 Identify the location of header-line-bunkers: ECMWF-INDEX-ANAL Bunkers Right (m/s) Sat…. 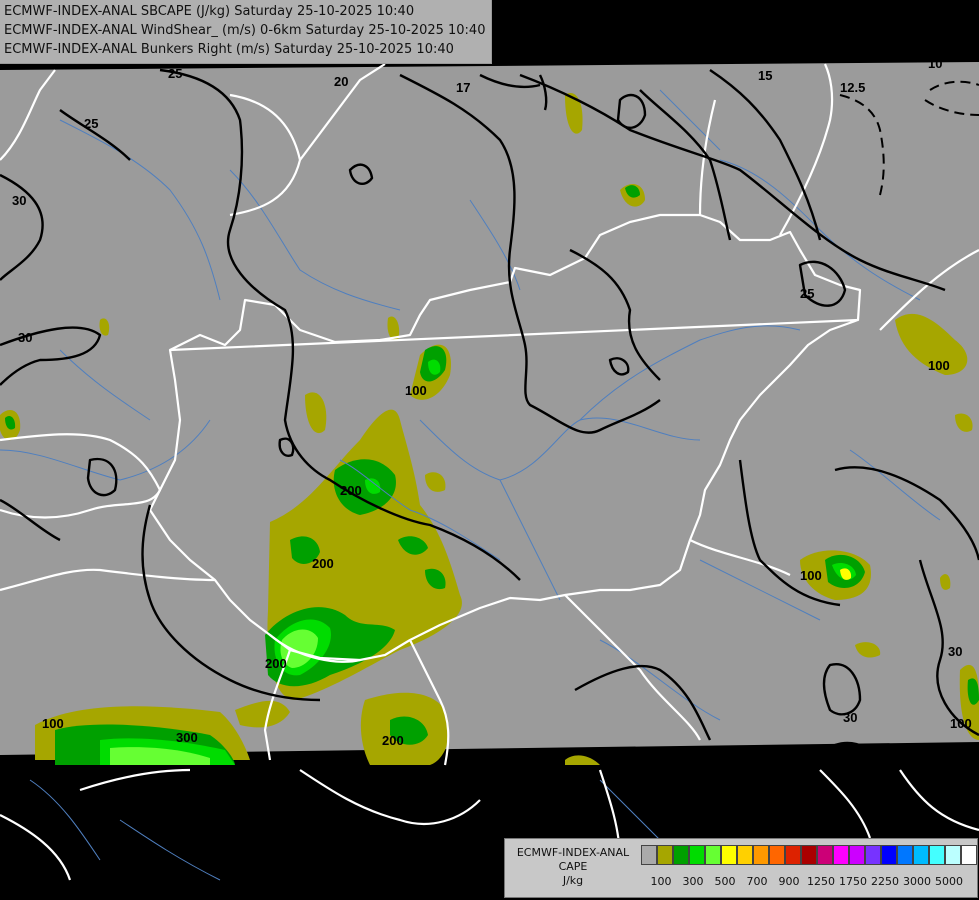
(229, 49).